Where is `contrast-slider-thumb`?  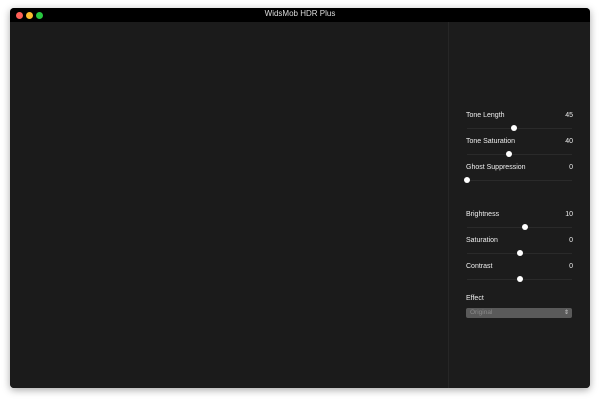
contrast-slider-thumb is located at coordinates (519, 279).